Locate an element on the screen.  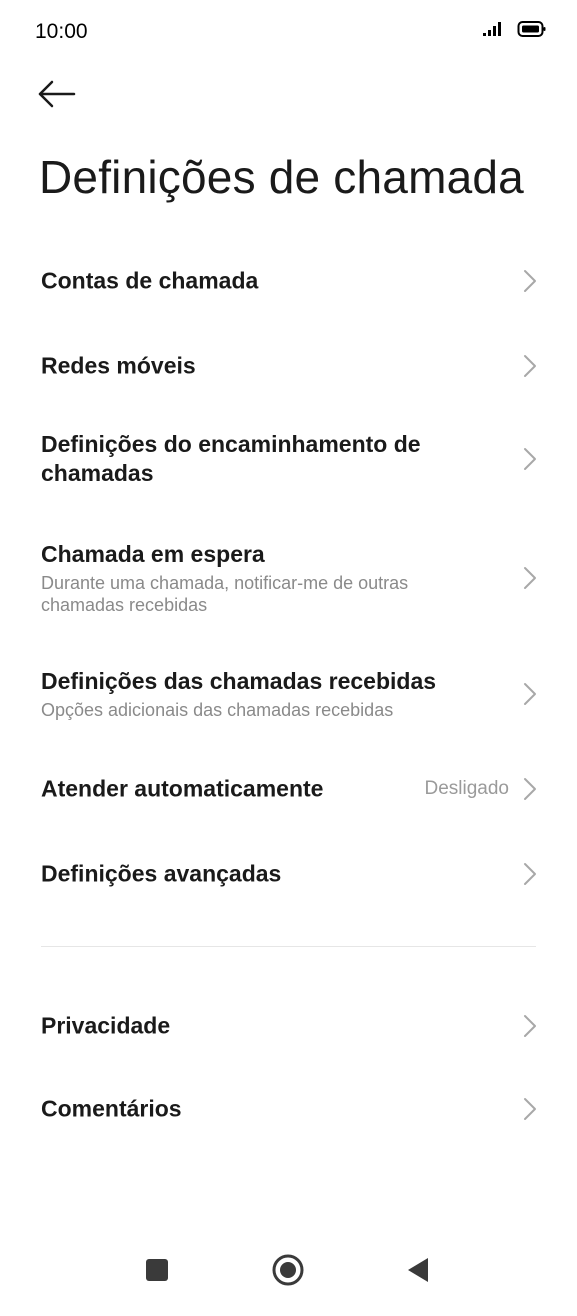
setting-row-advanced: Definições avançadas is located at coordinates (288, 874).